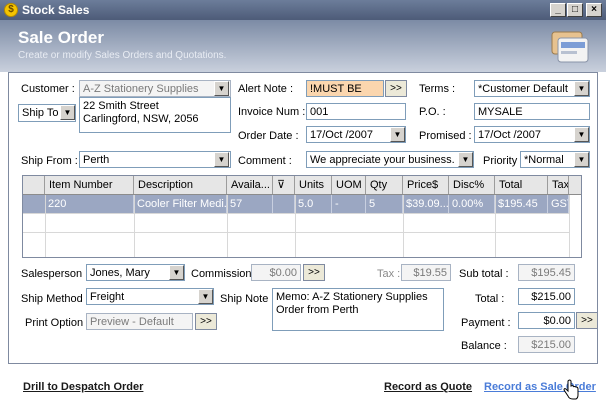 This screenshot has width=606, height=411. I want to click on col-disc: Disc%, so click(472, 185).